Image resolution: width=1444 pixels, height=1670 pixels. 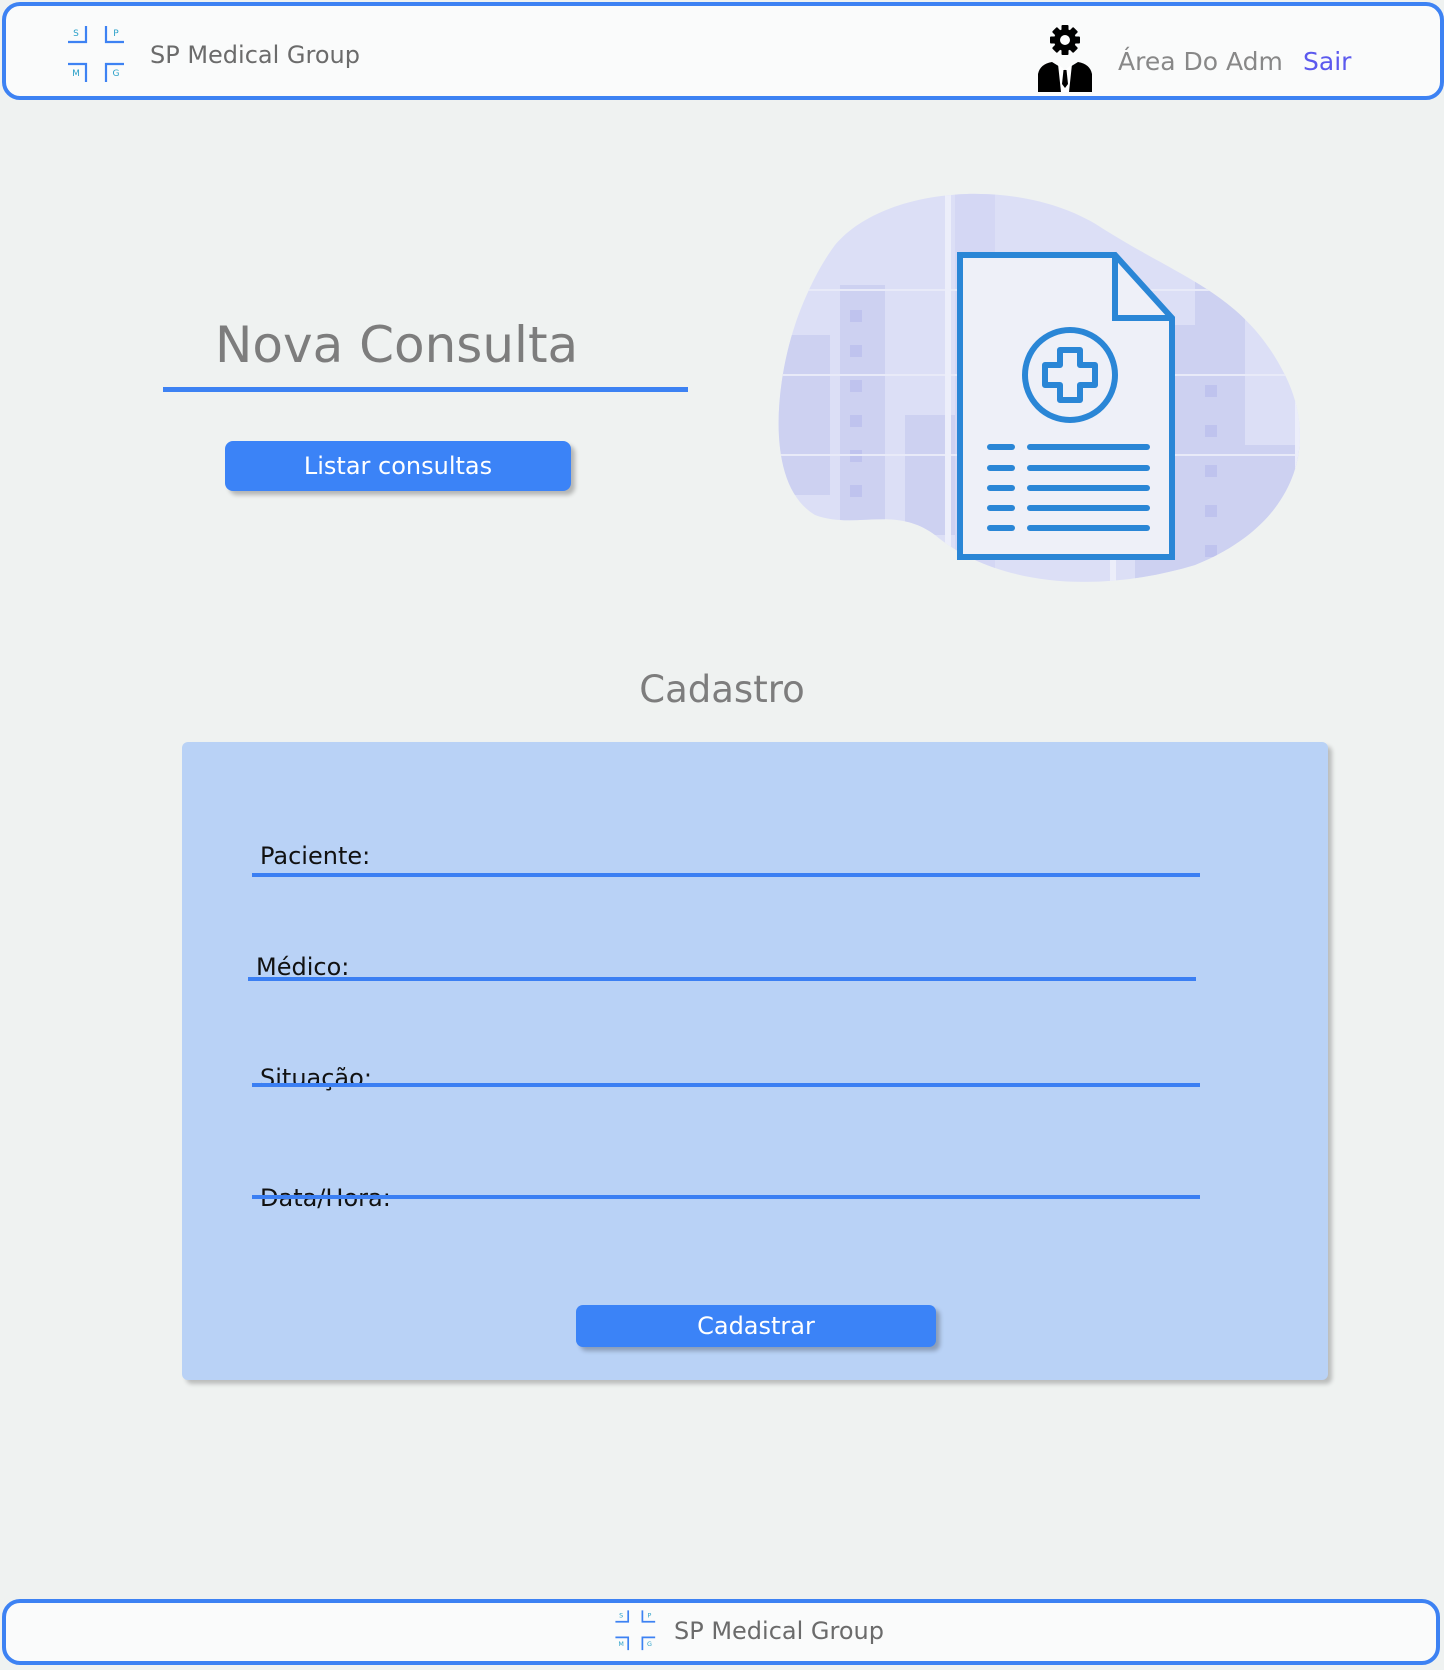 I want to click on logo-letter-p: P, so click(x=116, y=34).